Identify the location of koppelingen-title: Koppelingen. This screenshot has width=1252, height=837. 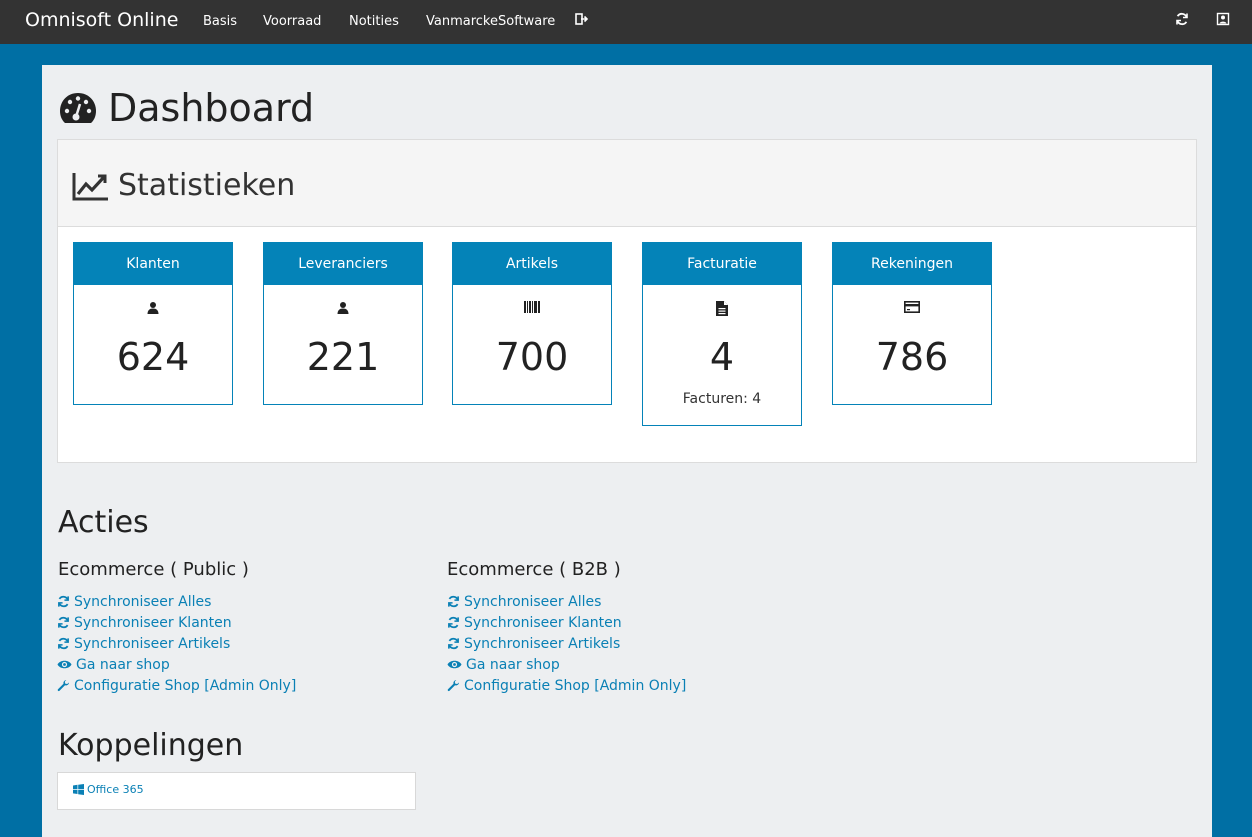
(151, 745).